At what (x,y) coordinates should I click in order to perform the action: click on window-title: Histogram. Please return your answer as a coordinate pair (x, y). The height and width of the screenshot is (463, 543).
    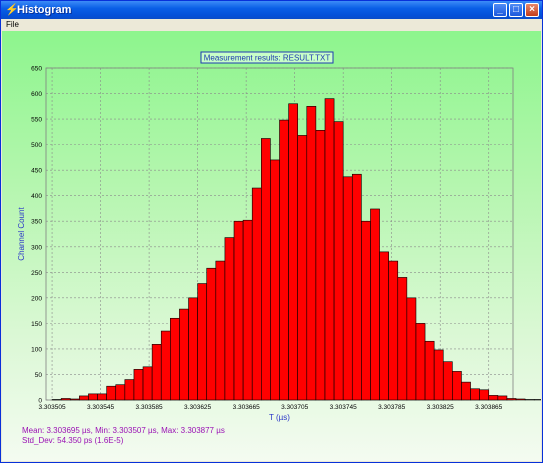
    Looking at the image, I should click on (44, 10).